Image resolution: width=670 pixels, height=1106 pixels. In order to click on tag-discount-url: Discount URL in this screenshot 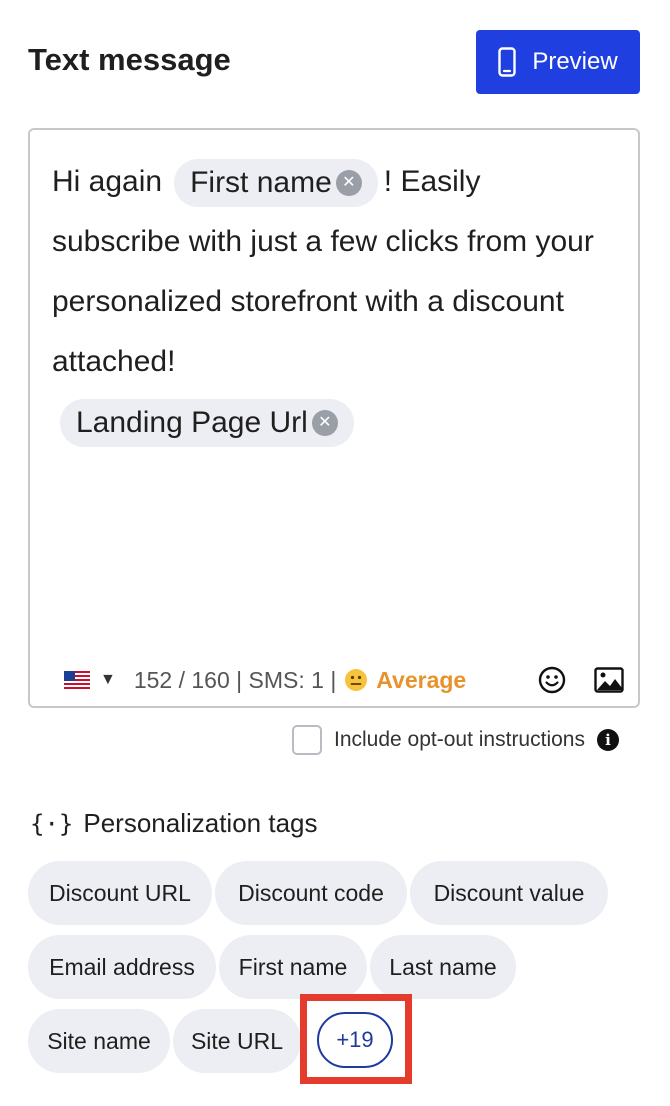, I will do `click(120, 893)`.